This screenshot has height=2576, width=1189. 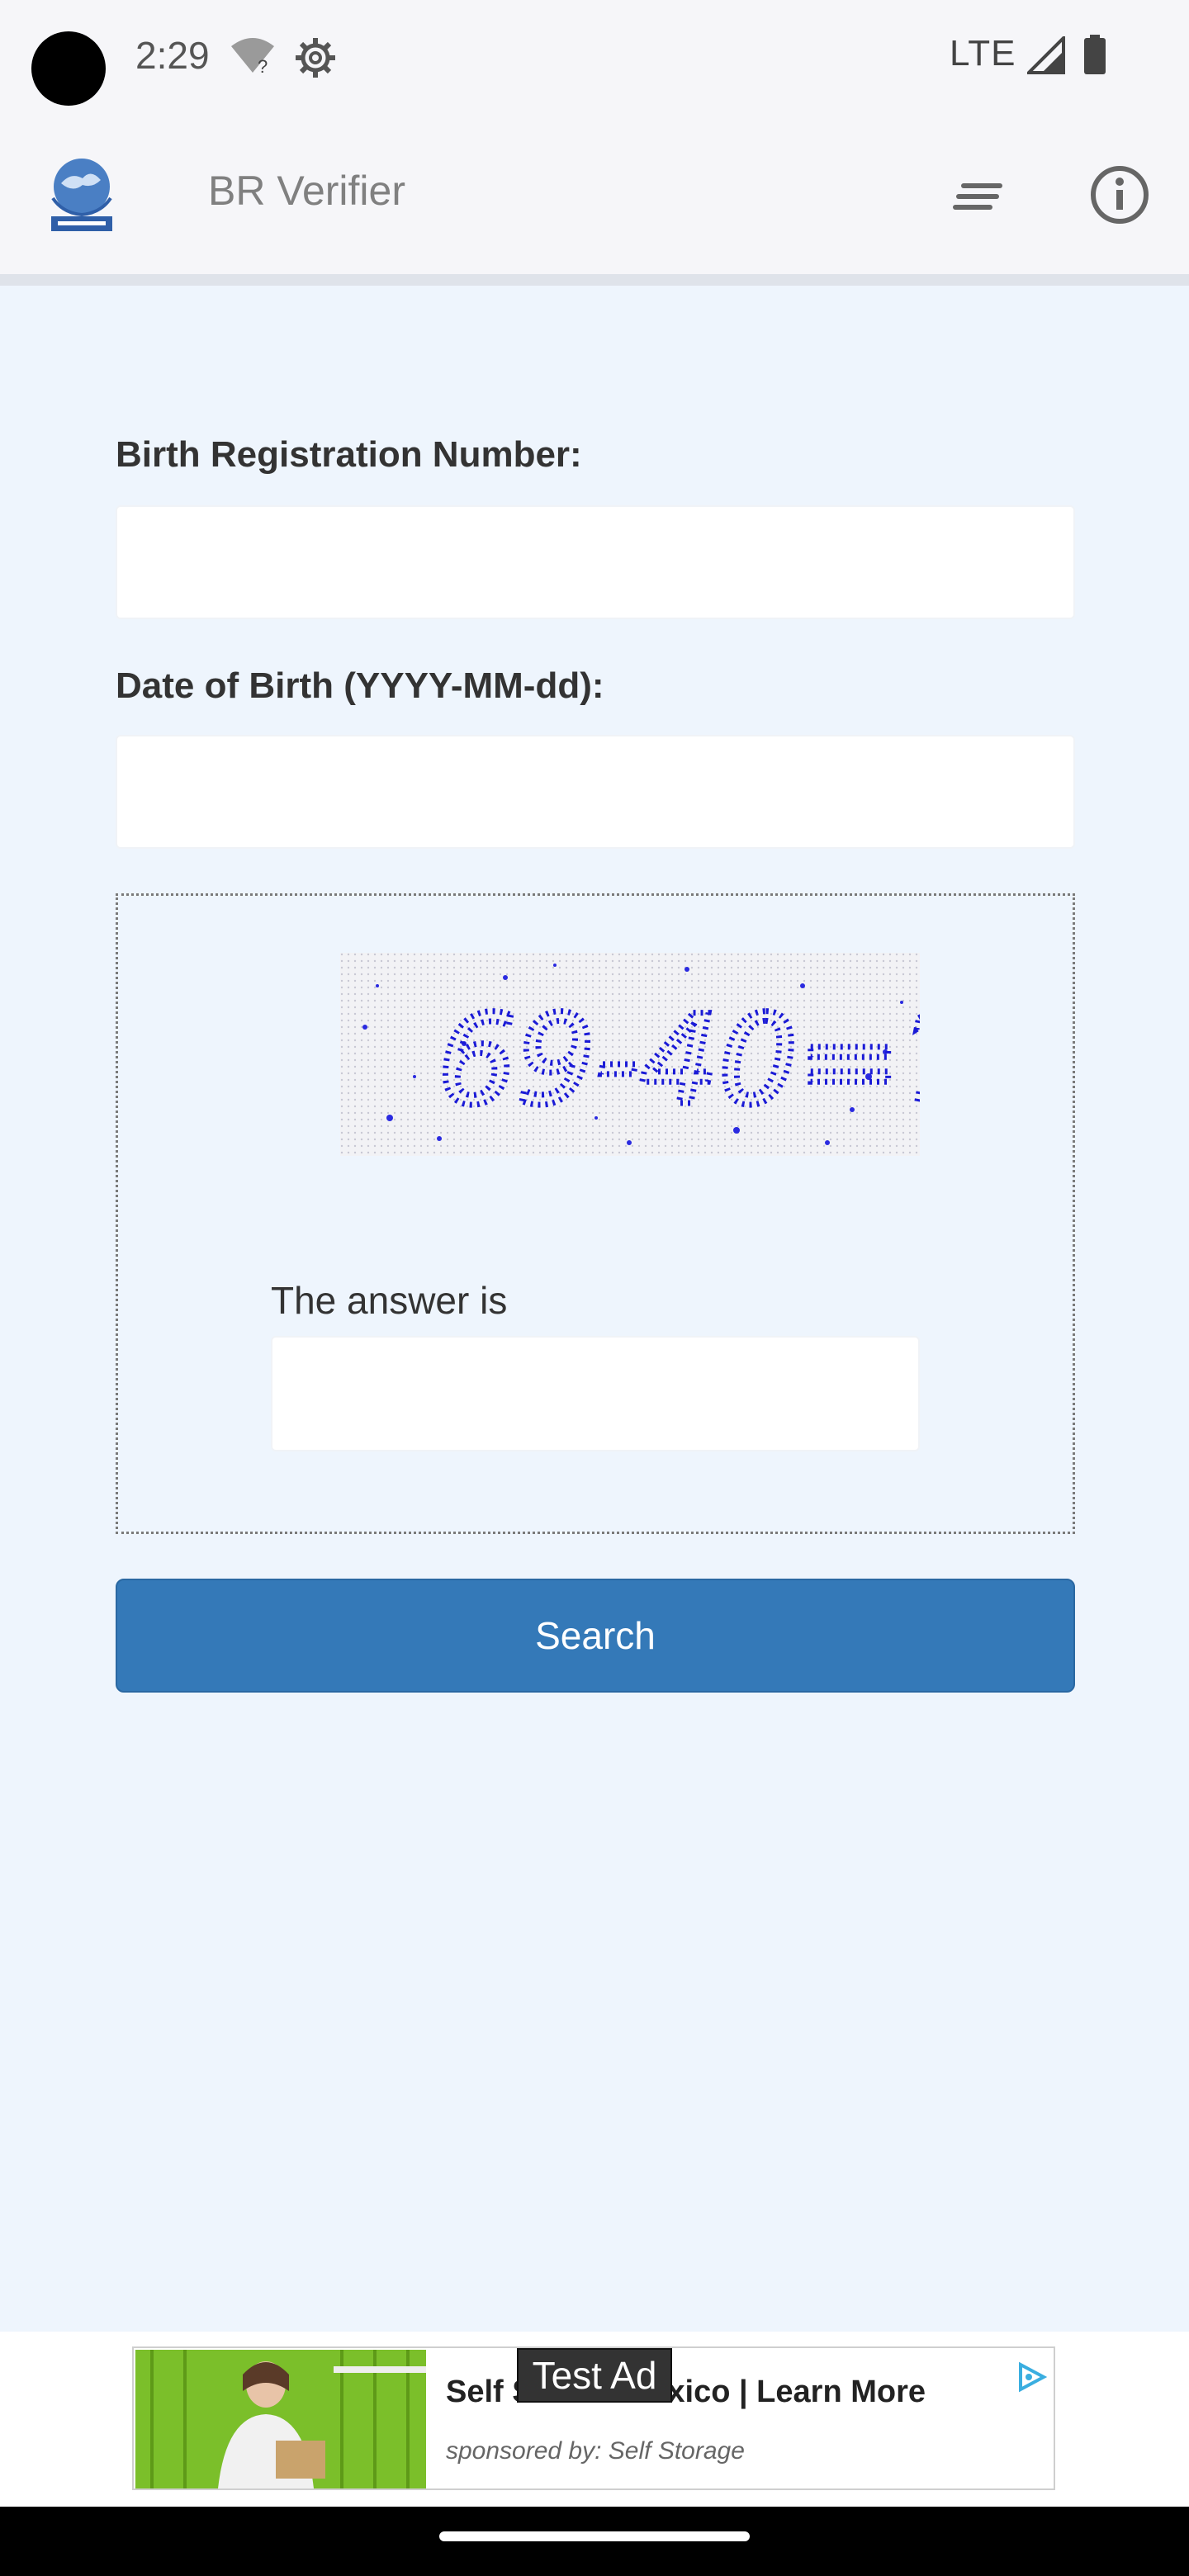 I want to click on home-gesture-bar, so click(x=594, y=2536).